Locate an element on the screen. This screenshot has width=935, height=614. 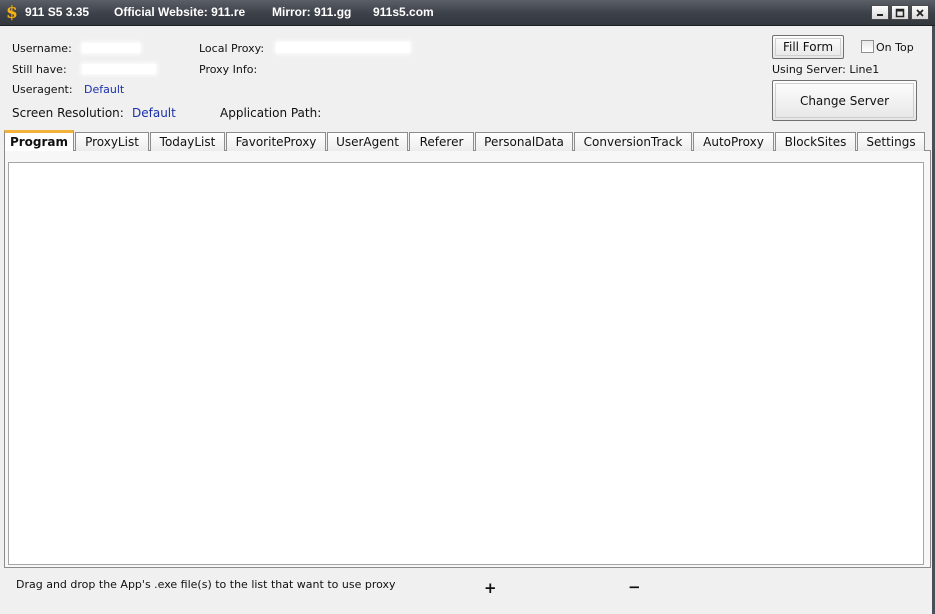
window-controls is located at coordinates (900, 12).